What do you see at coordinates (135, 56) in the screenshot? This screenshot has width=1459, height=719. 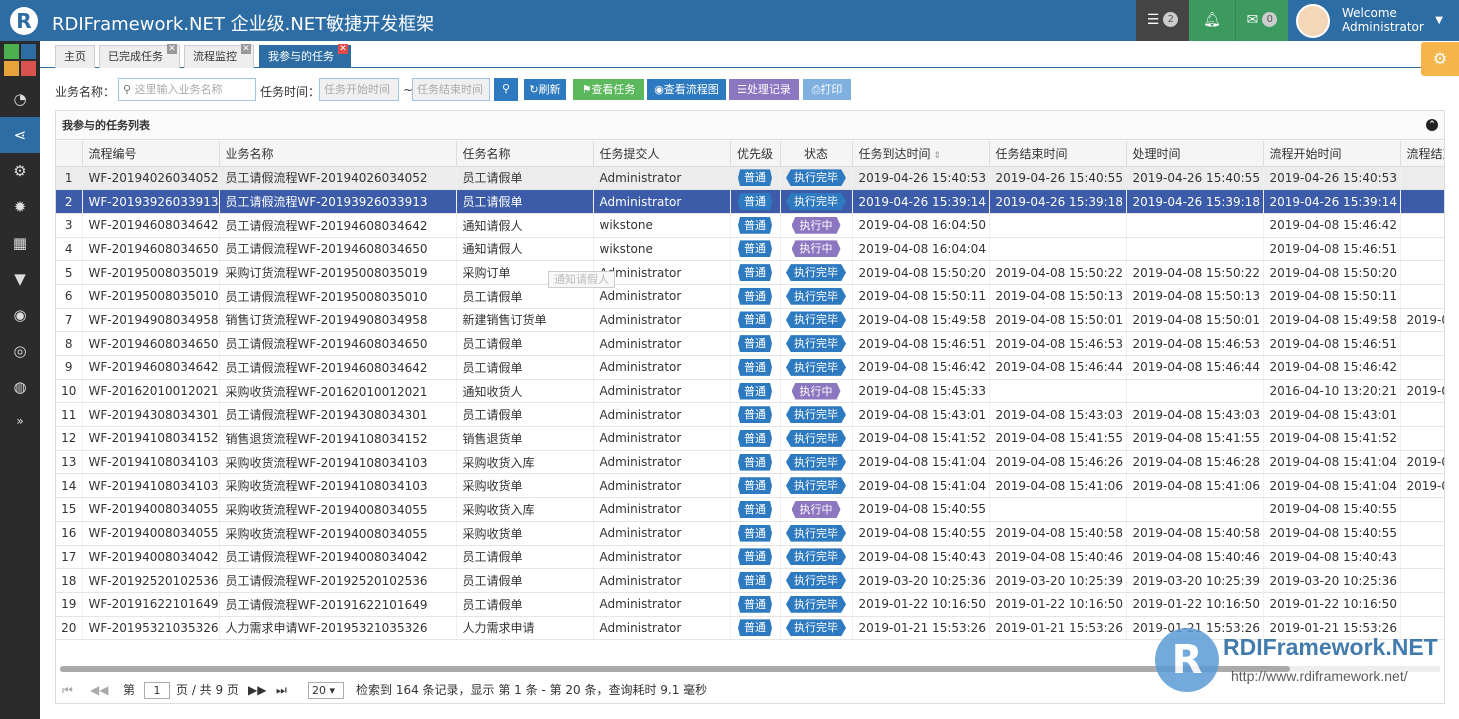 I see `tab-label: 已完成任务` at bounding box center [135, 56].